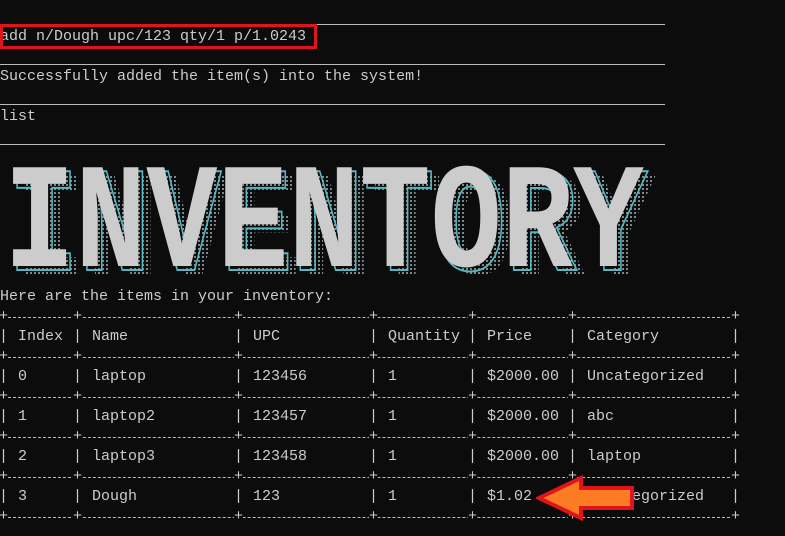 The height and width of the screenshot is (536, 785). What do you see at coordinates (23, 376) in the screenshot?
I see `table-cell: 0` at bounding box center [23, 376].